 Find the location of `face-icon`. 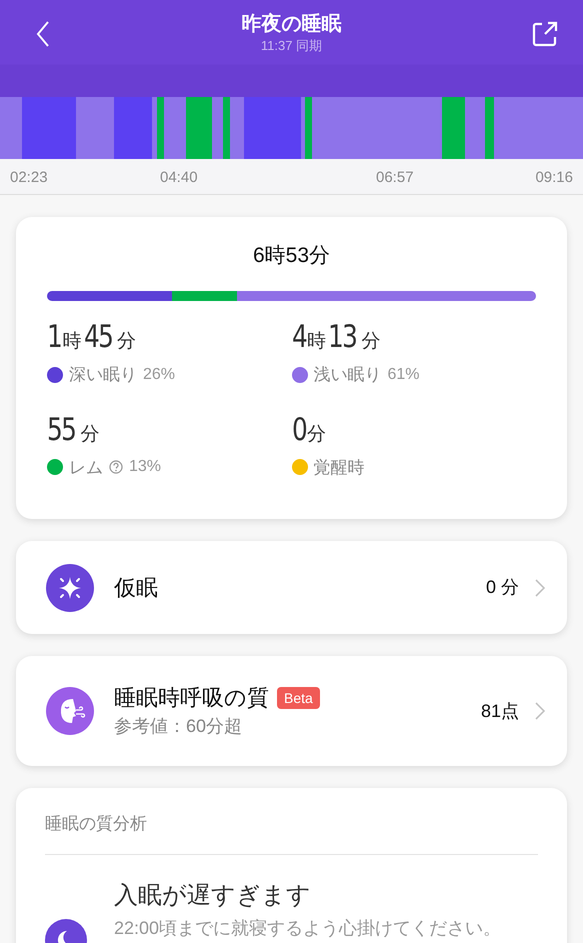

face-icon is located at coordinates (70, 711).